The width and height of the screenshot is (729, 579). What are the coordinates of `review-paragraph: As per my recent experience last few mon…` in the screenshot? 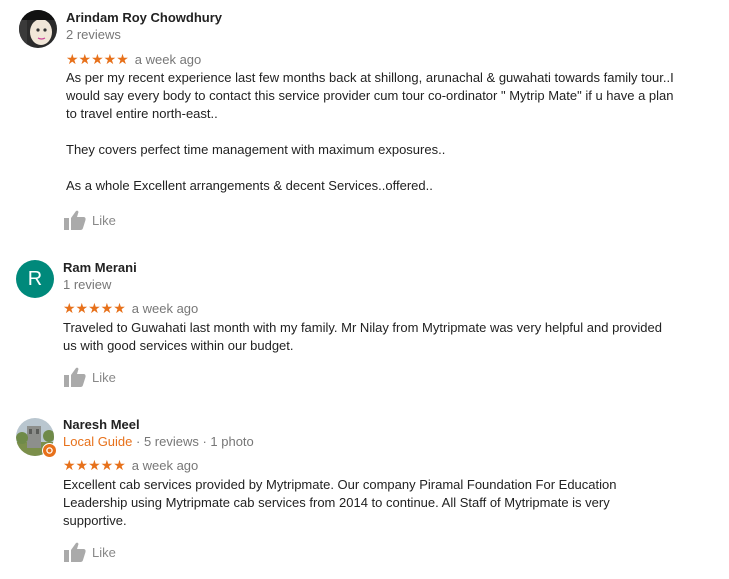 It's located at (370, 95).